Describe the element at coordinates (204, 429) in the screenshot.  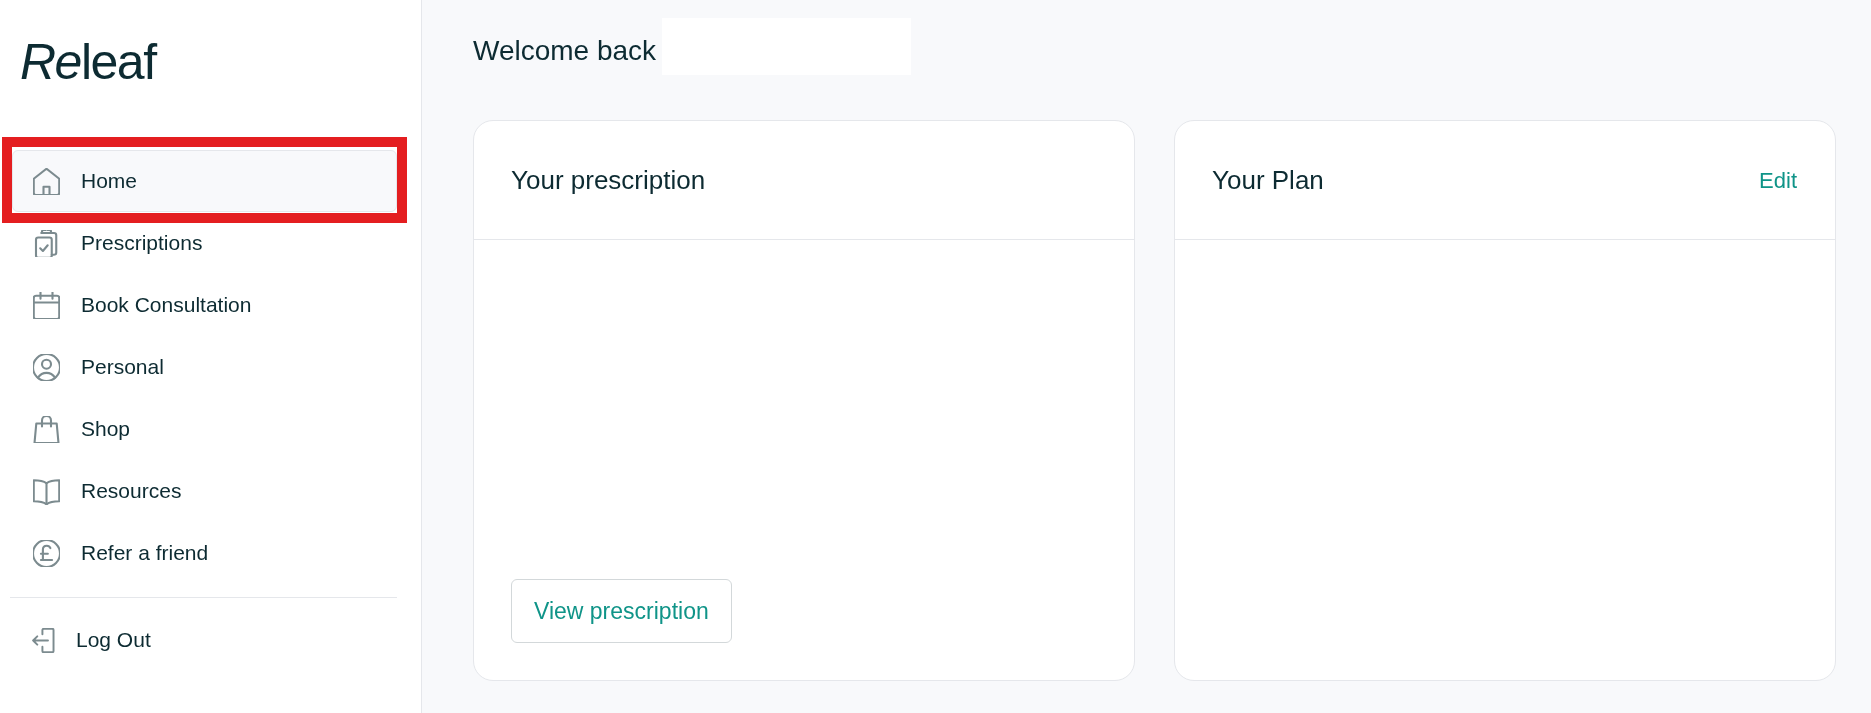
I see `nav-item: Shop` at that location.